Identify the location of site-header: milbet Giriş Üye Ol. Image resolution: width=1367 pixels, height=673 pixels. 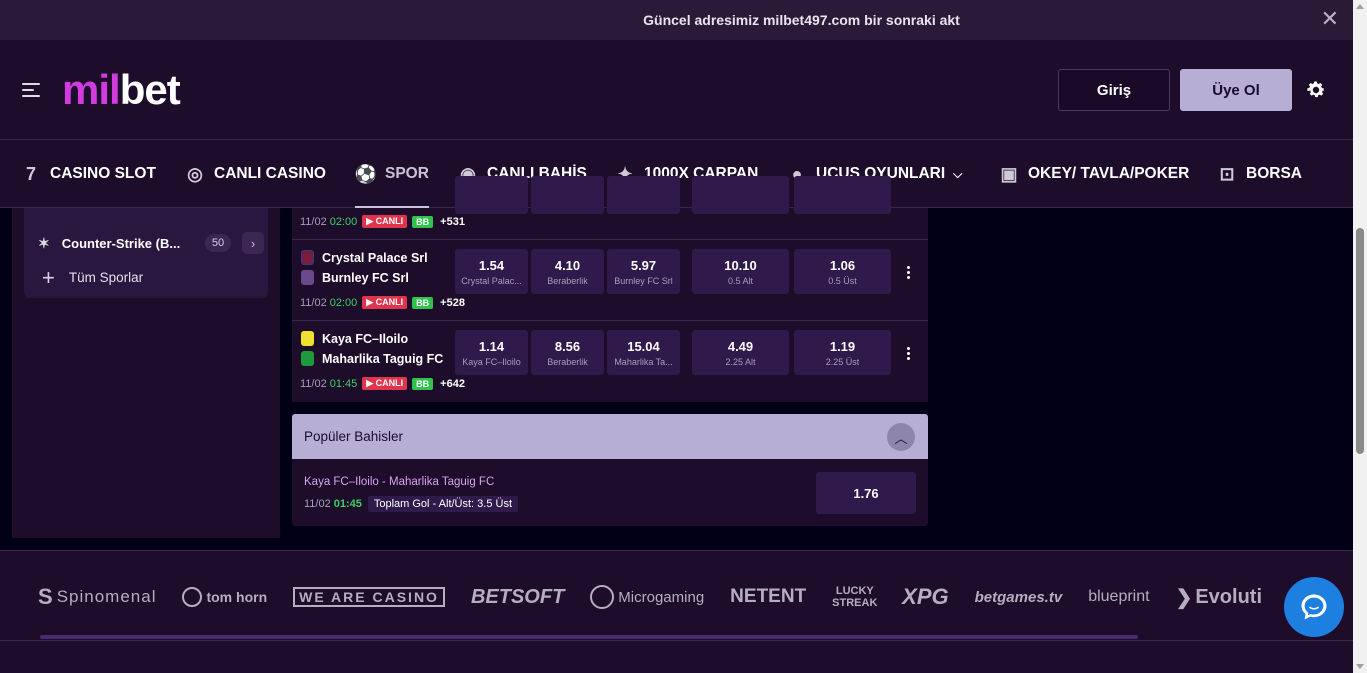
(676, 90).